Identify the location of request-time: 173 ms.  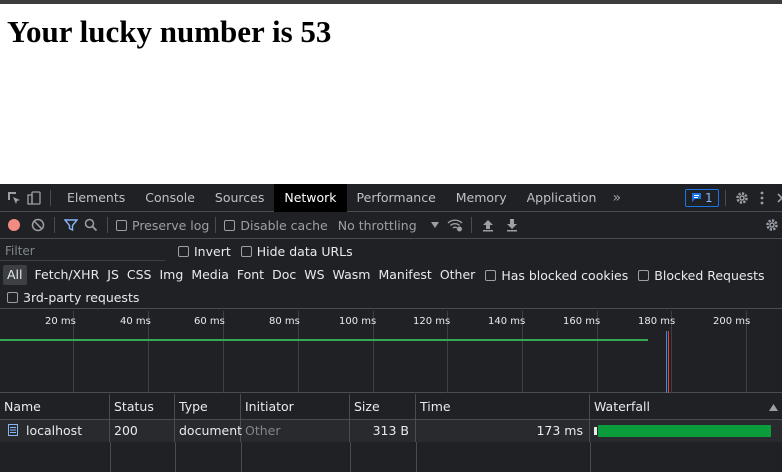
(503, 431).